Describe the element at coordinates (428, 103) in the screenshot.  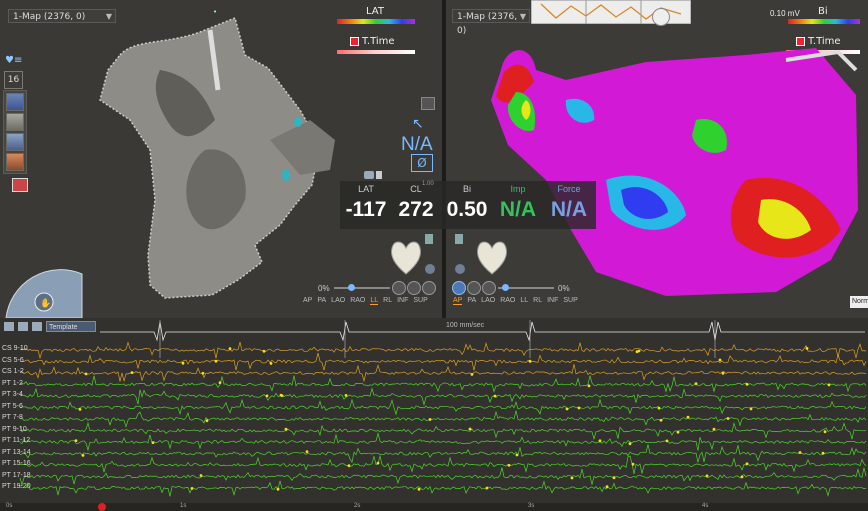
I see `grid-settings-icon` at that location.